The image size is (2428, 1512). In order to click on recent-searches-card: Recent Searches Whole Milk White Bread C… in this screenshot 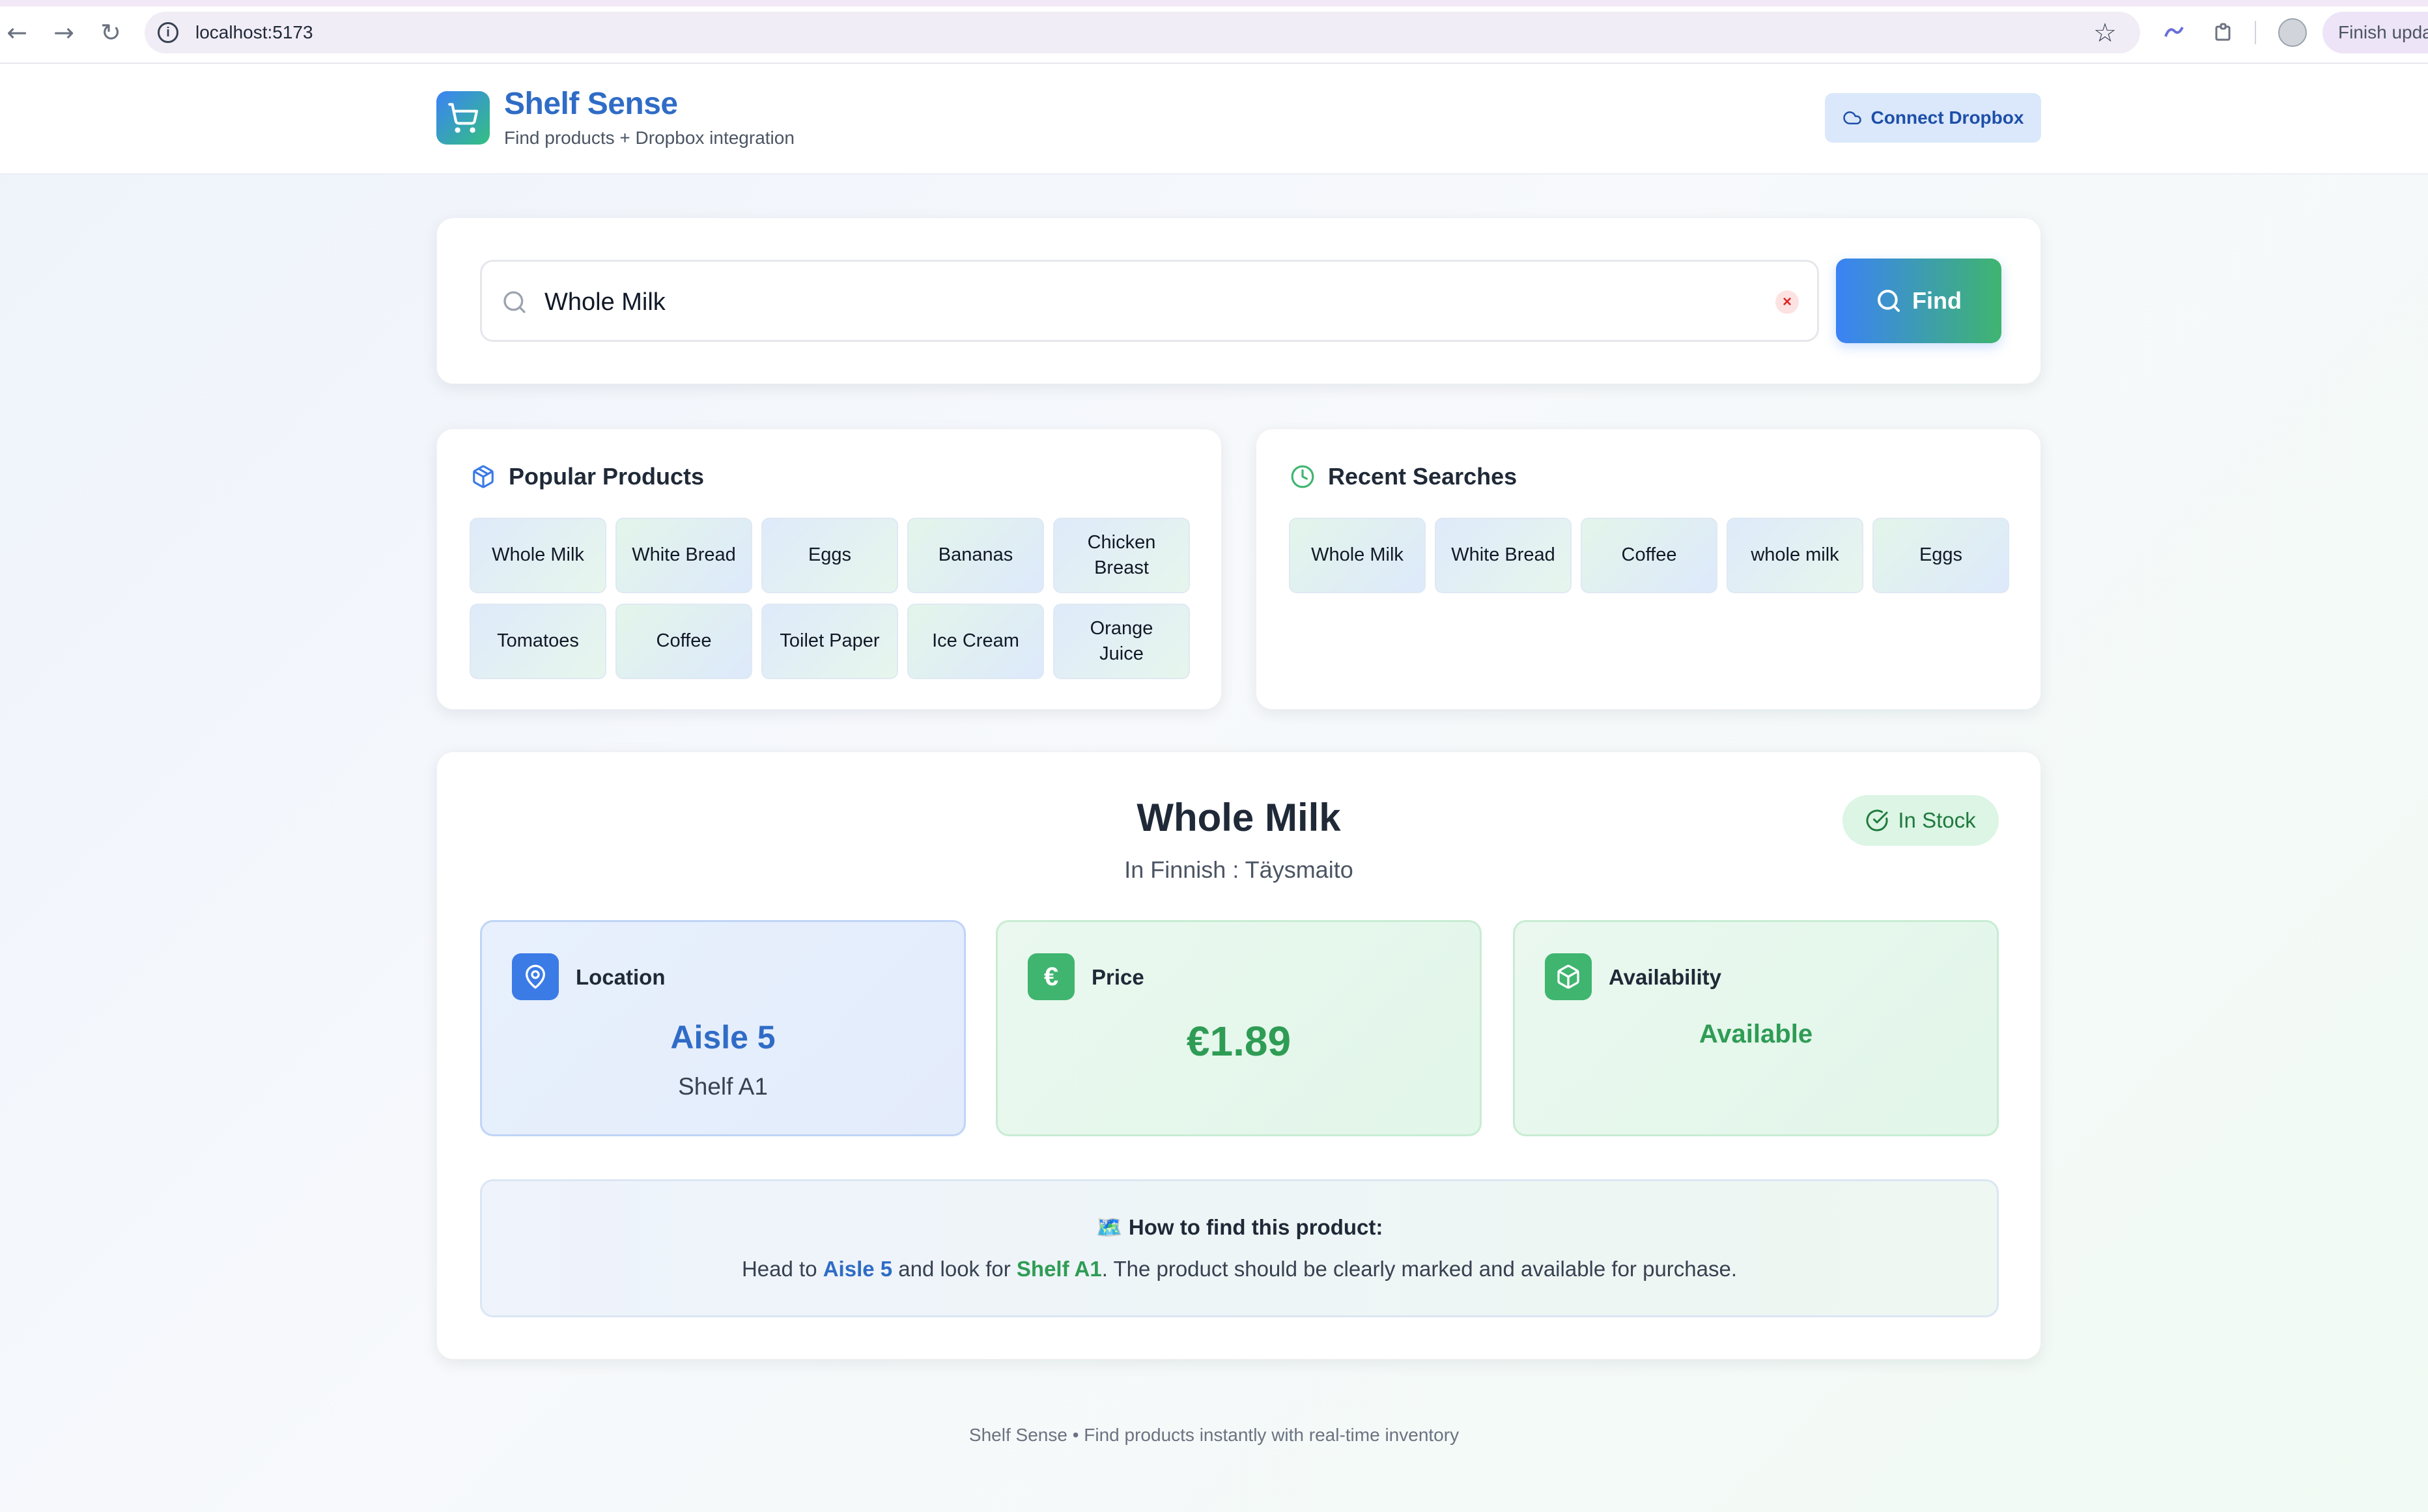, I will do `click(1648, 569)`.